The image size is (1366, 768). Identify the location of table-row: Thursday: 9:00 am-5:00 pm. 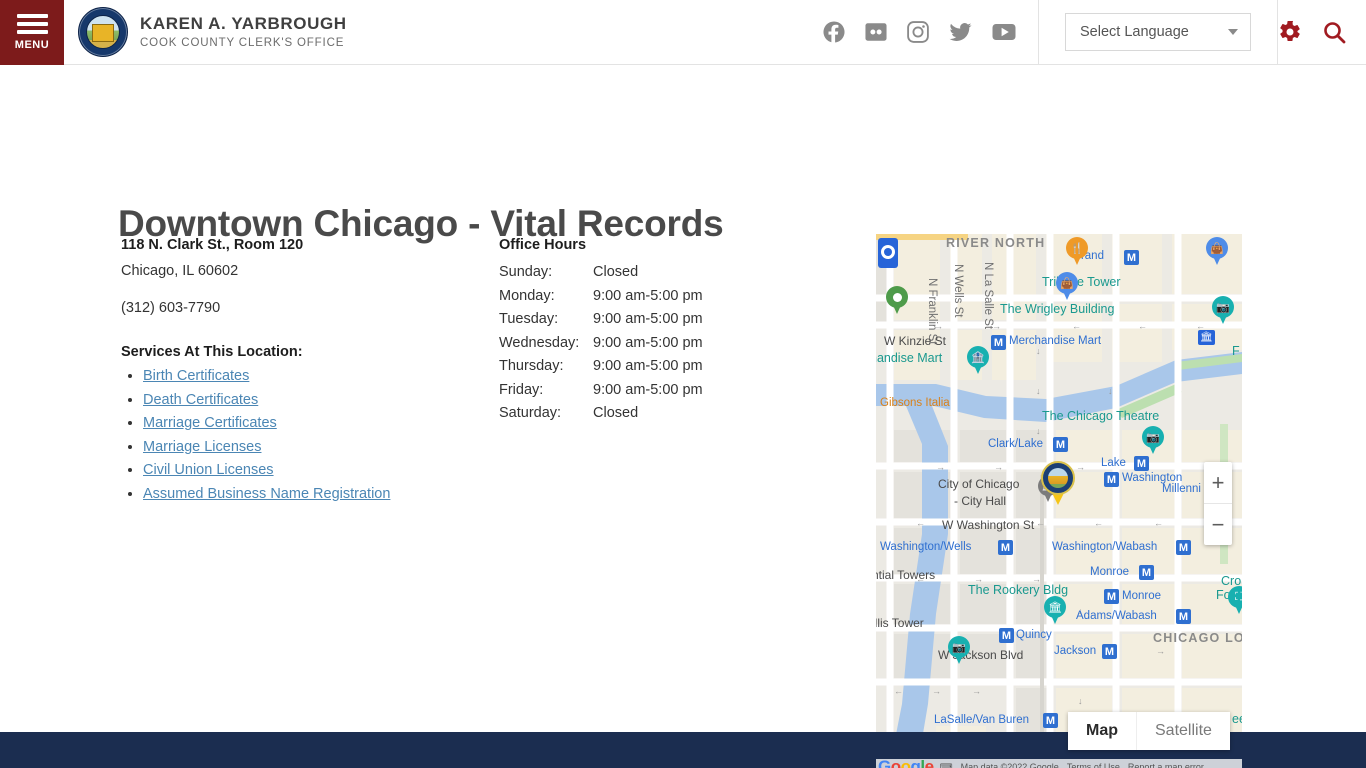
(601, 370).